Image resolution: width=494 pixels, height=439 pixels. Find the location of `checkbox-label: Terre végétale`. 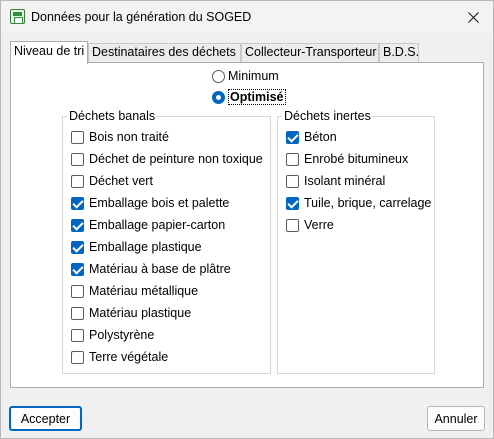

checkbox-label: Terre végétale is located at coordinates (129, 357).